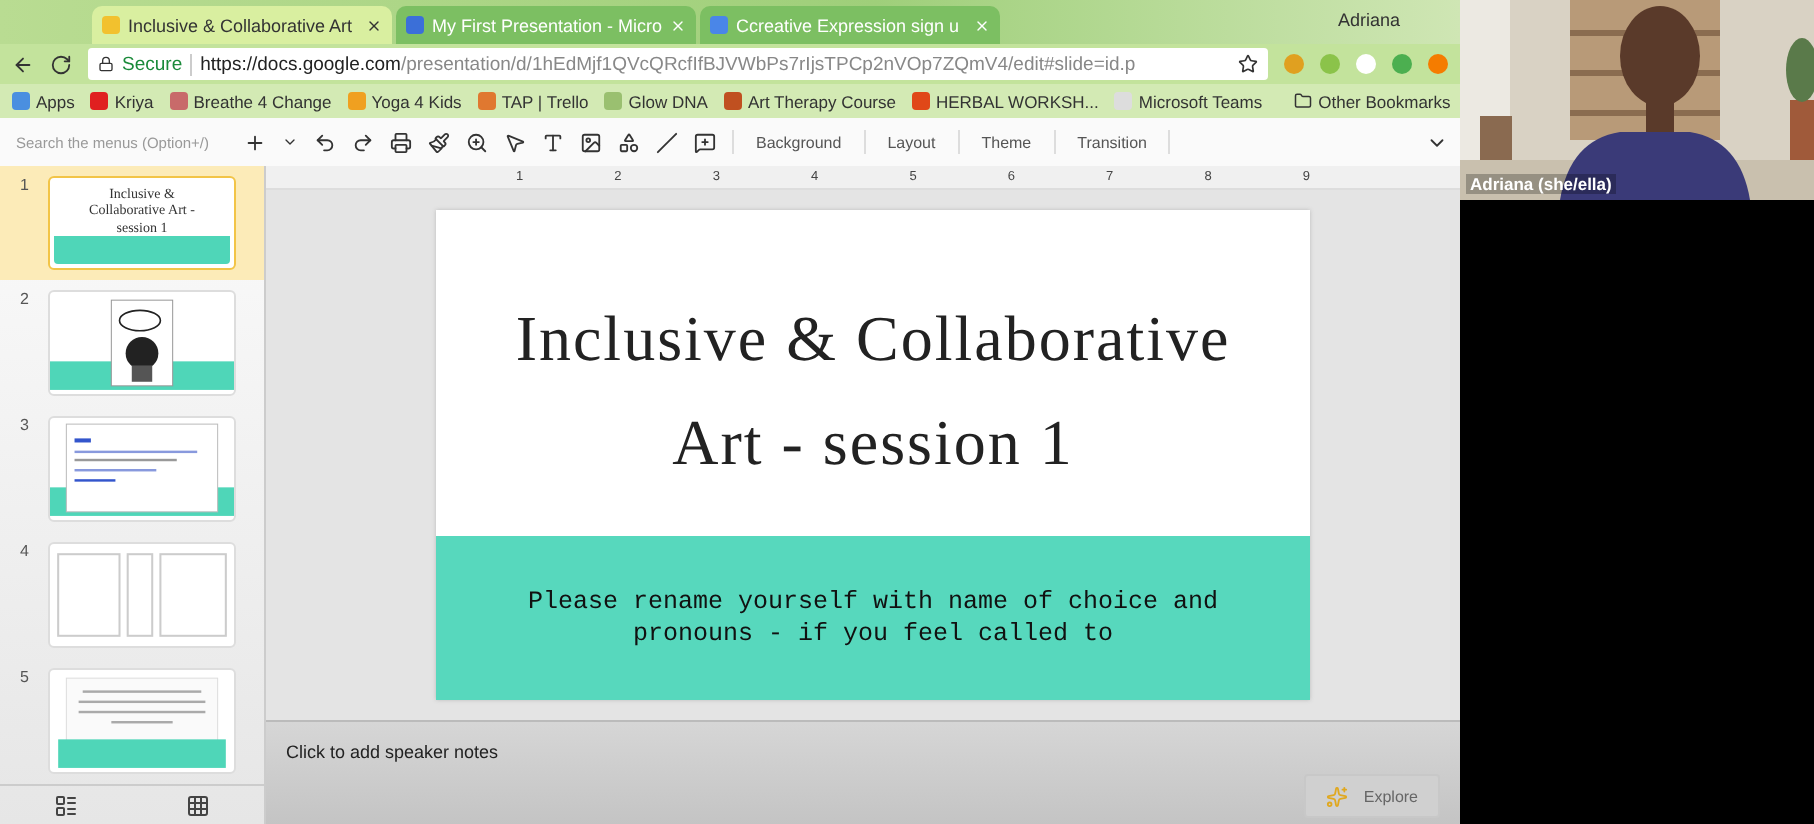 Image resolution: width=1814 pixels, height=824 pixels. Describe the element at coordinates (799, 142) in the screenshot. I see `toolbar-button: Background` at that location.